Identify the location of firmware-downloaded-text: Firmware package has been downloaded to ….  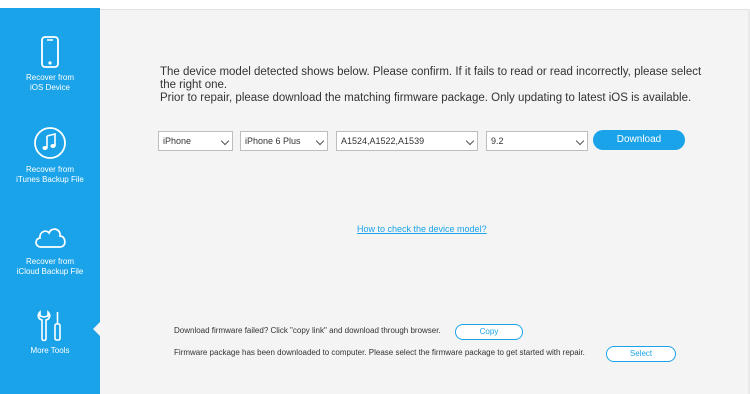
(379, 352).